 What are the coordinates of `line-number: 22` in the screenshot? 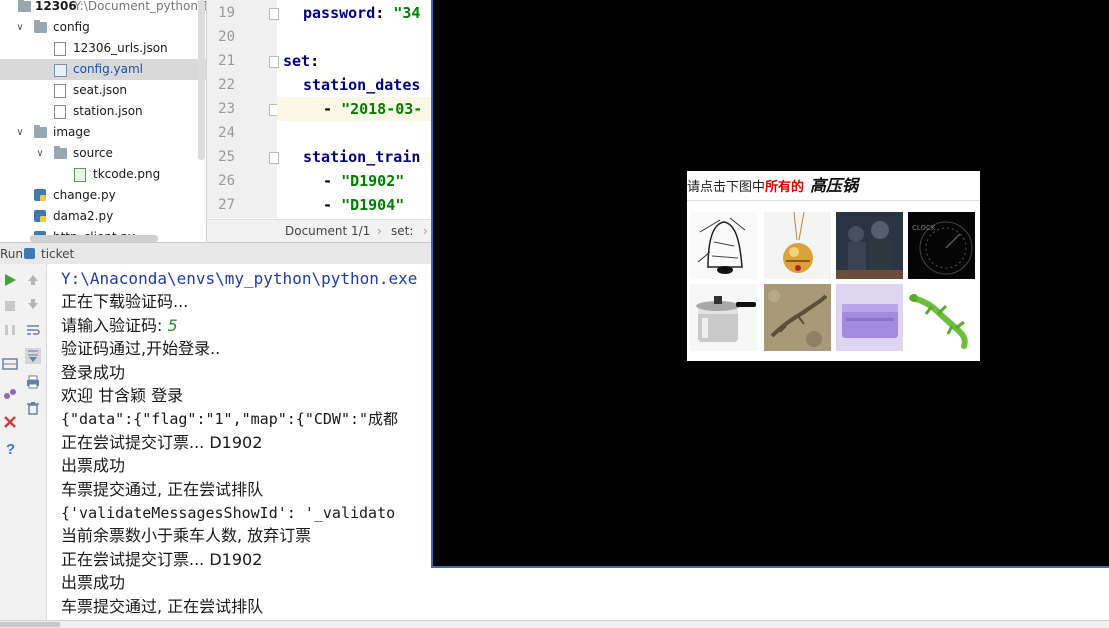 It's located at (226, 85).